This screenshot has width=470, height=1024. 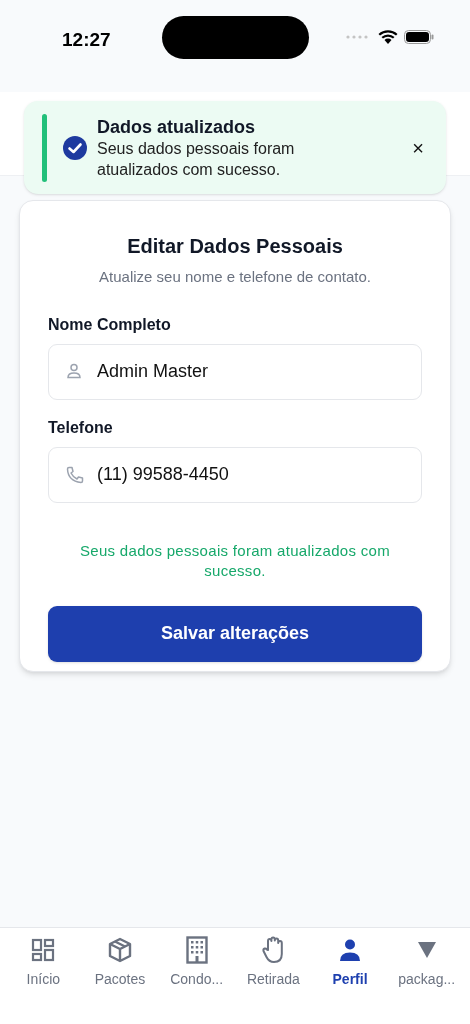 What do you see at coordinates (86, 40) in the screenshot?
I see `status-time: 12:27` at bounding box center [86, 40].